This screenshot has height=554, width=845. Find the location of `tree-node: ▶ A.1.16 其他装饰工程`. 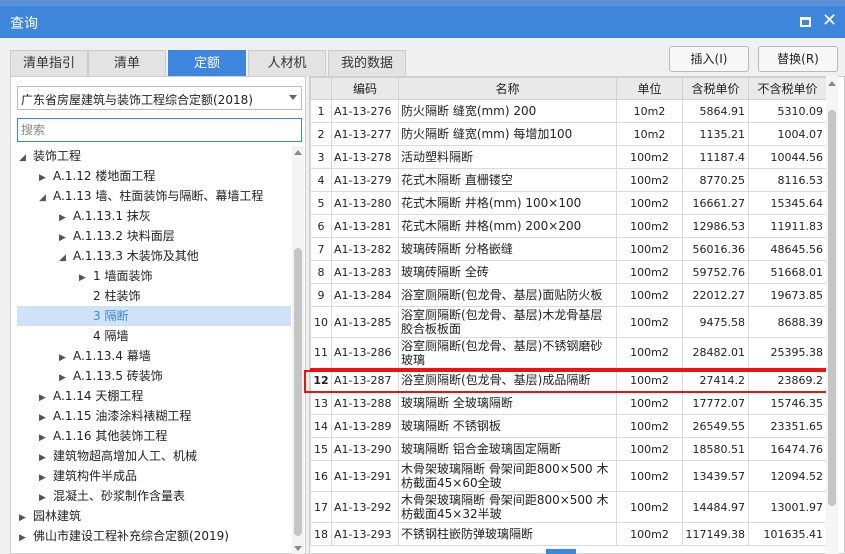

tree-node: ▶ A.1.16 其他装饰工程 is located at coordinates (89, 436).